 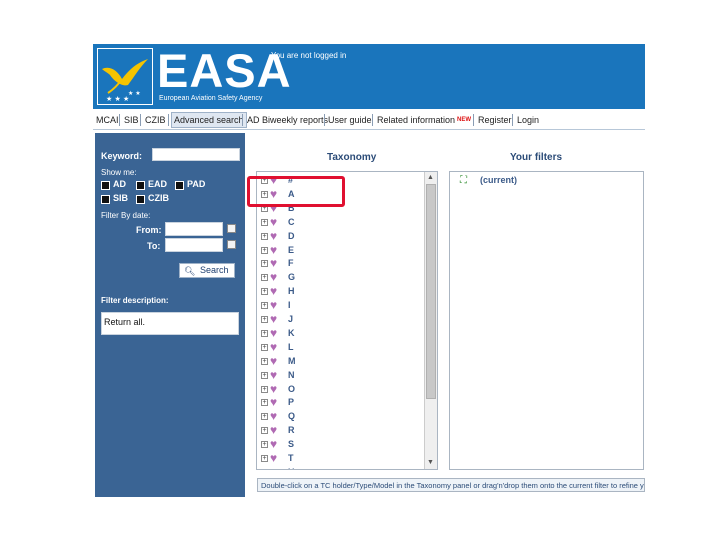 I want to click on taxonomy-node-label: O, so click(x=292, y=388).